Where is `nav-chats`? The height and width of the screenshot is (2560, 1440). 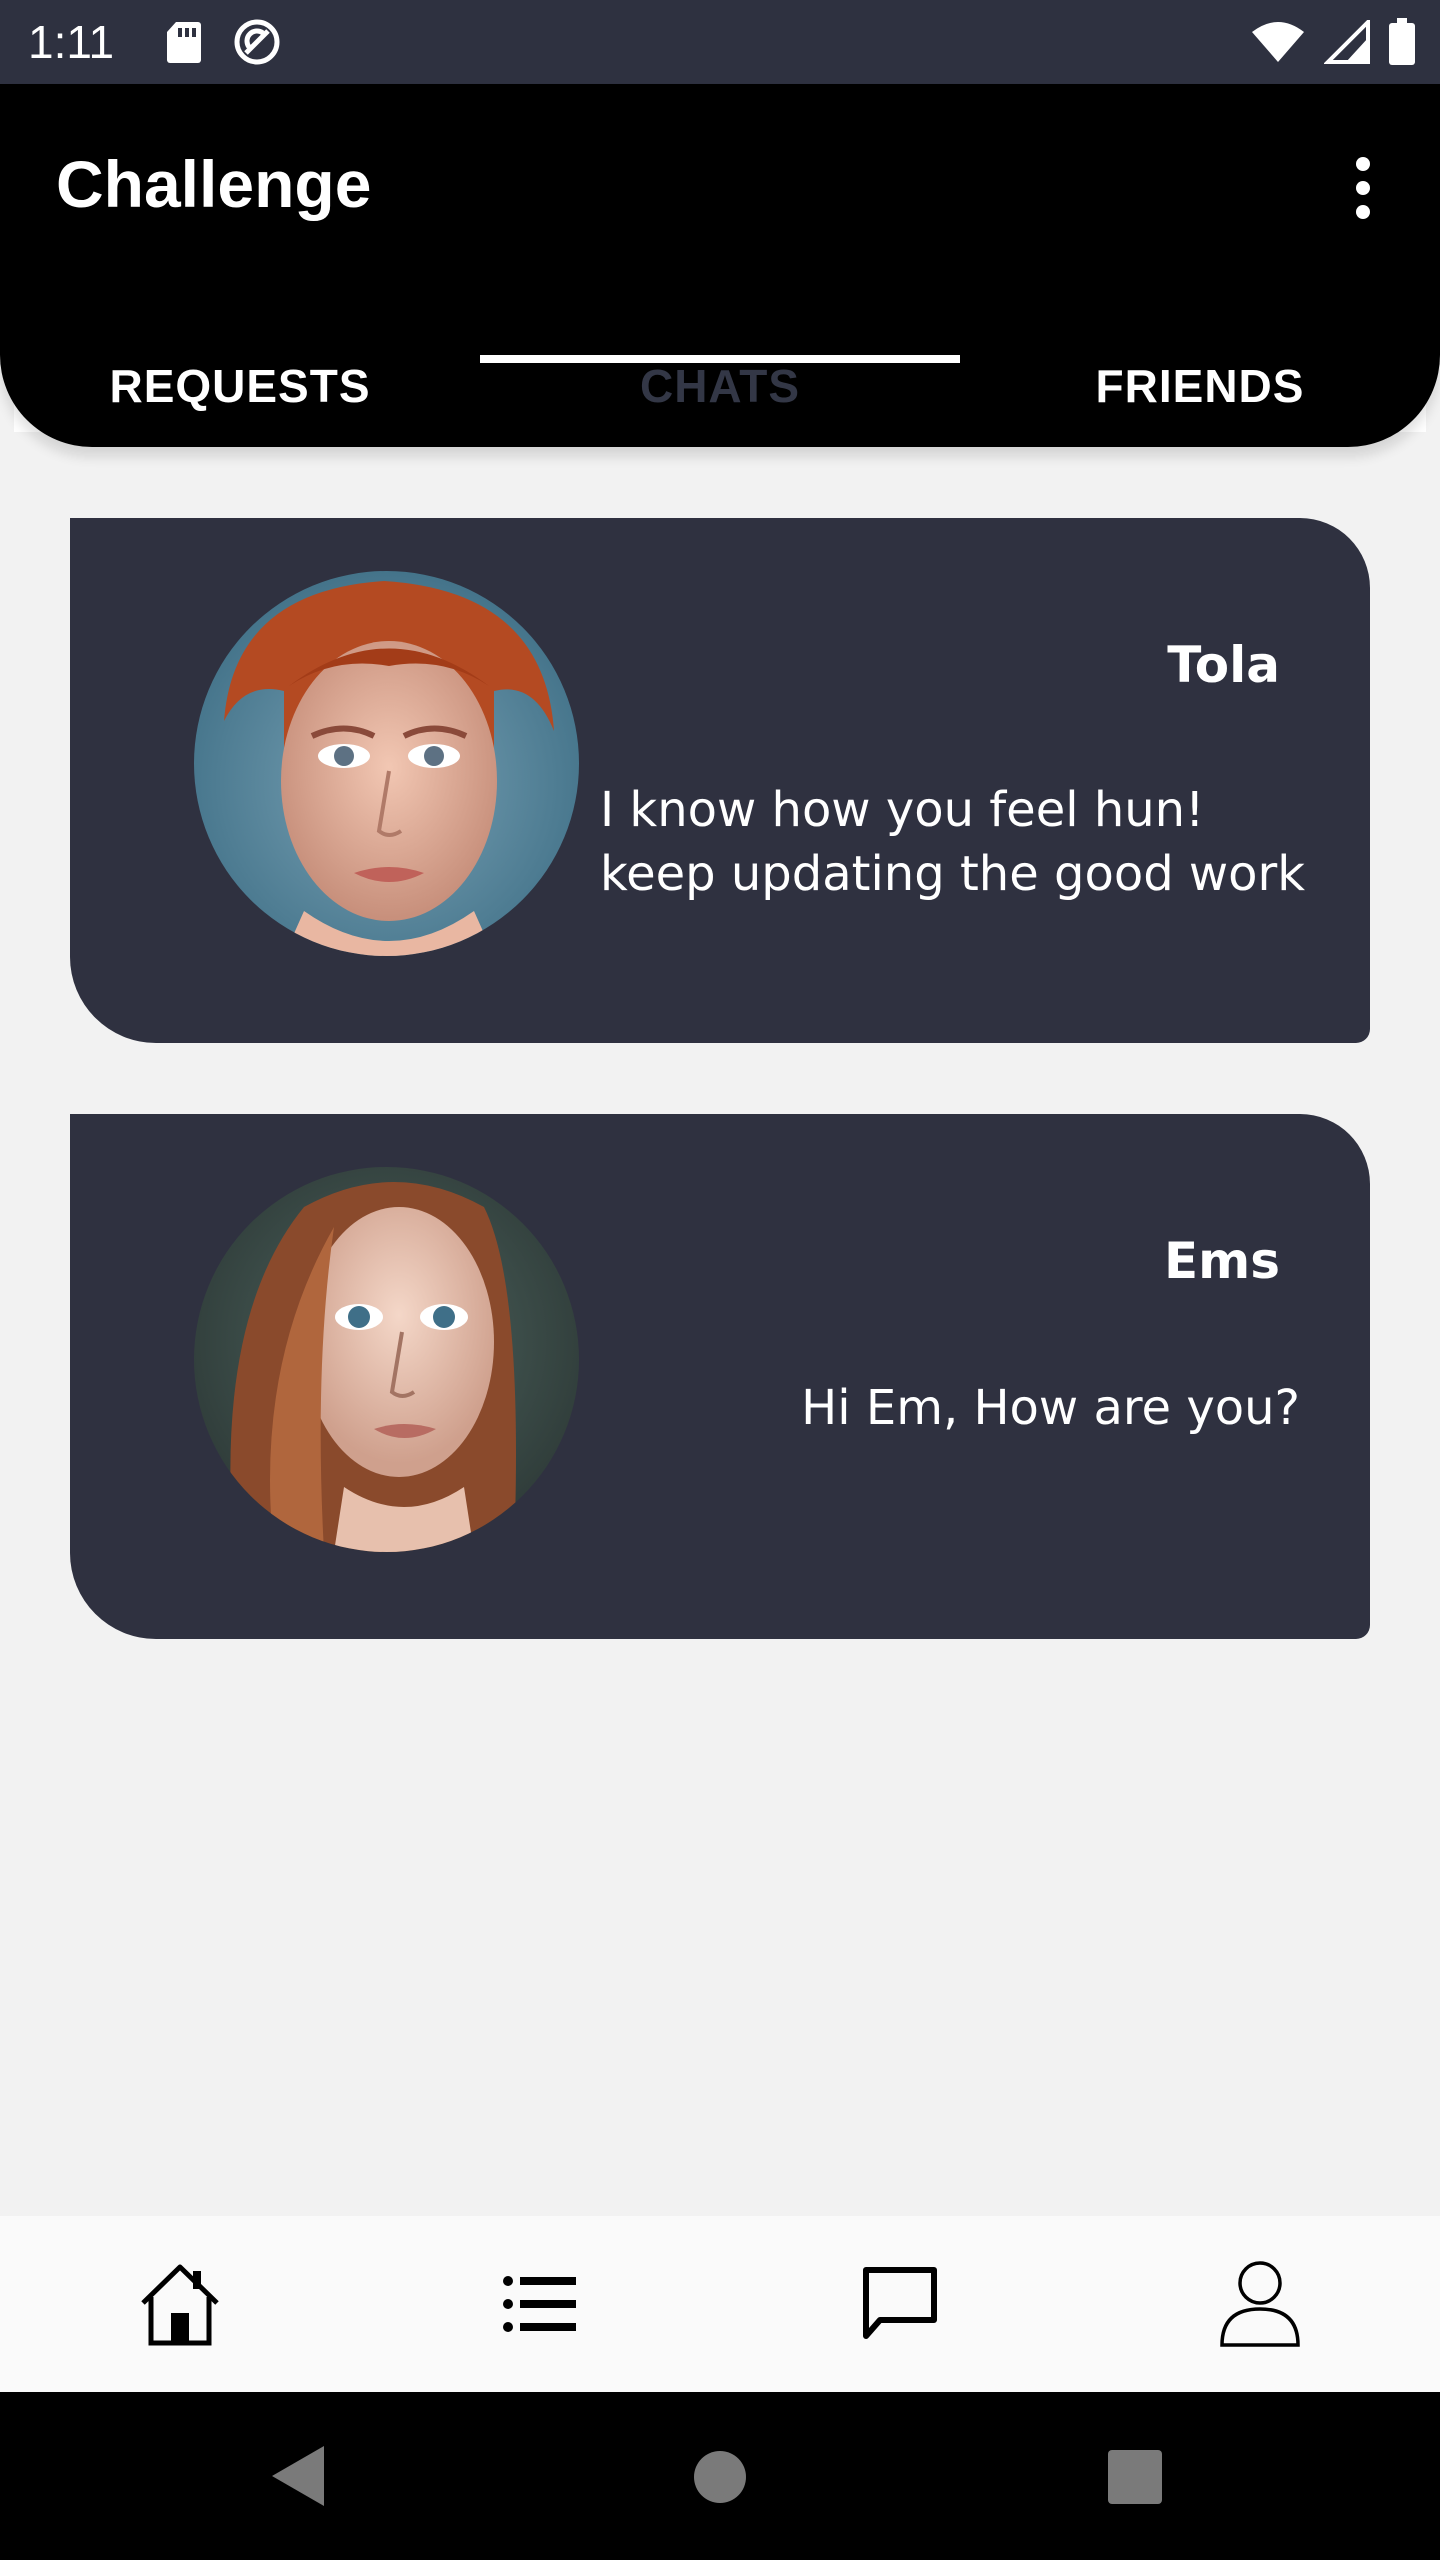 nav-chats is located at coordinates (900, 2304).